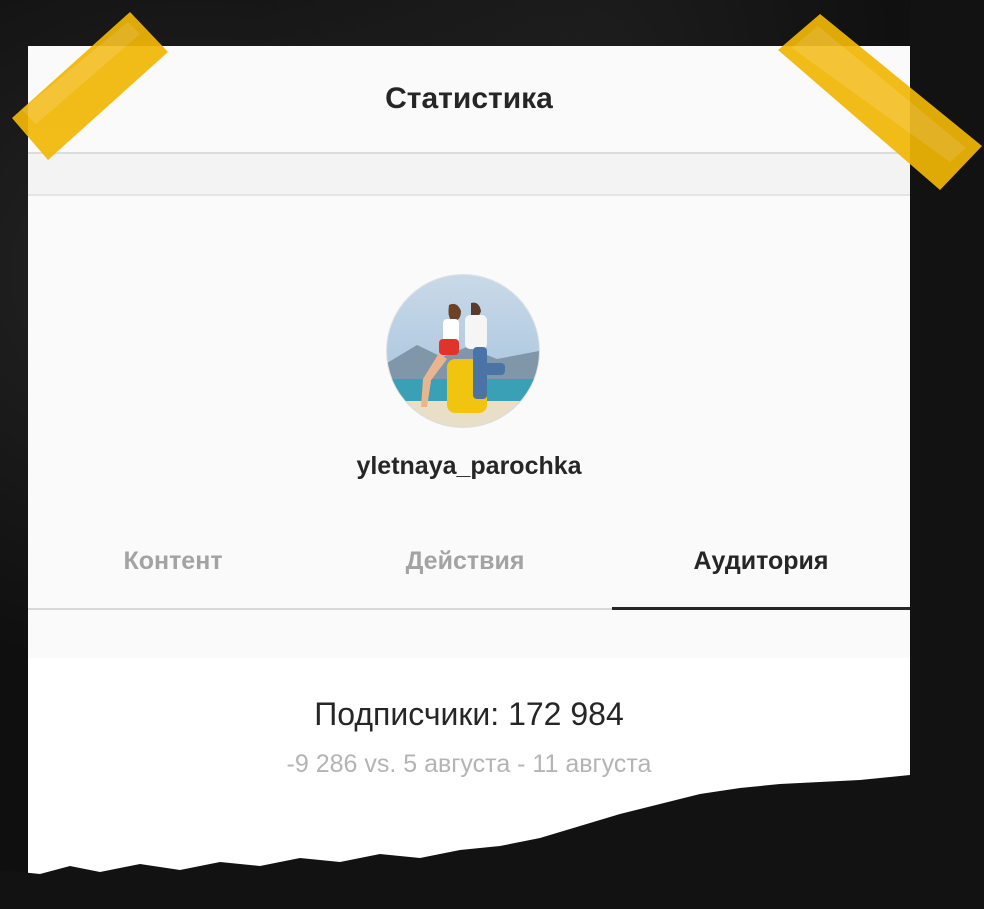  I want to click on page-title: Статистика, so click(469, 98).